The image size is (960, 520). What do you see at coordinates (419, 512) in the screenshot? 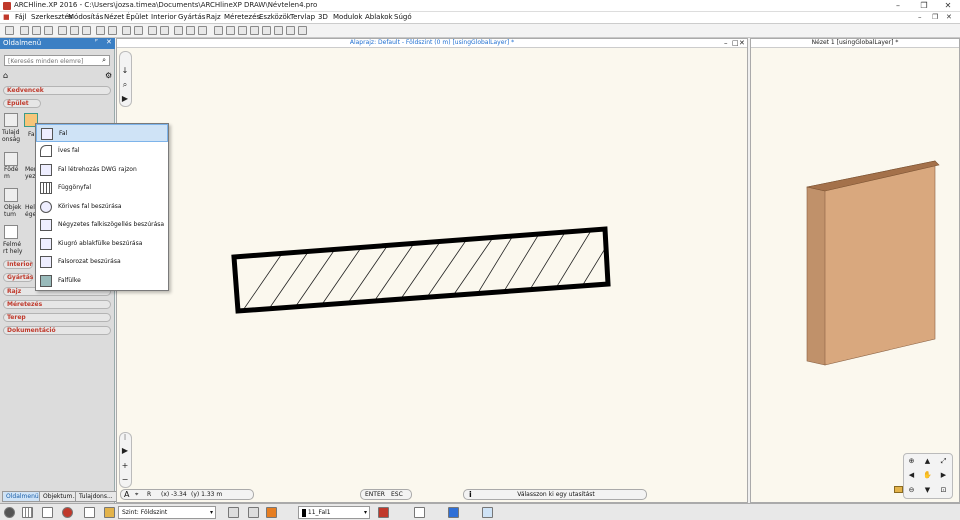
I see `line-style-icon` at bounding box center [419, 512].